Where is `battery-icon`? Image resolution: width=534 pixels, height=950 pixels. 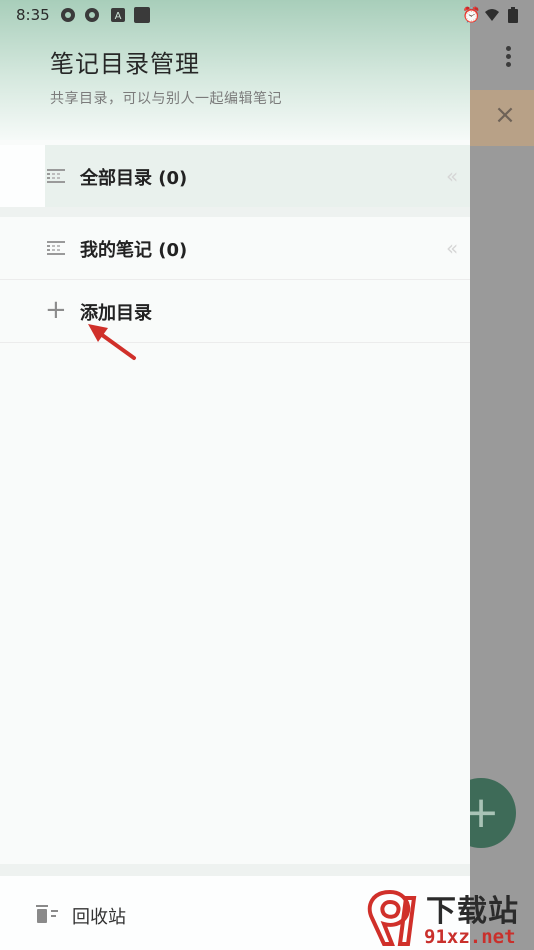
battery-icon is located at coordinates (513, 15).